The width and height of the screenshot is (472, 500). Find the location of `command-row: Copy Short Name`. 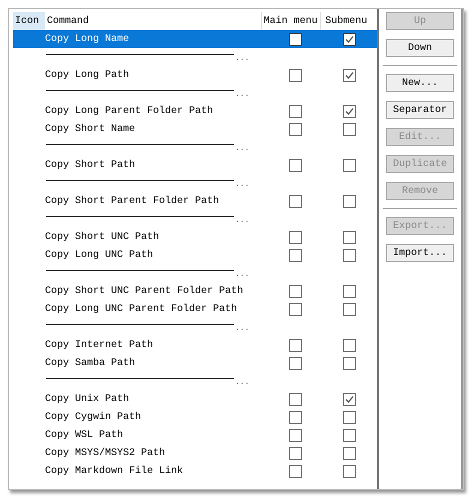

command-row: Copy Short Name is located at coordinates (195, 129).